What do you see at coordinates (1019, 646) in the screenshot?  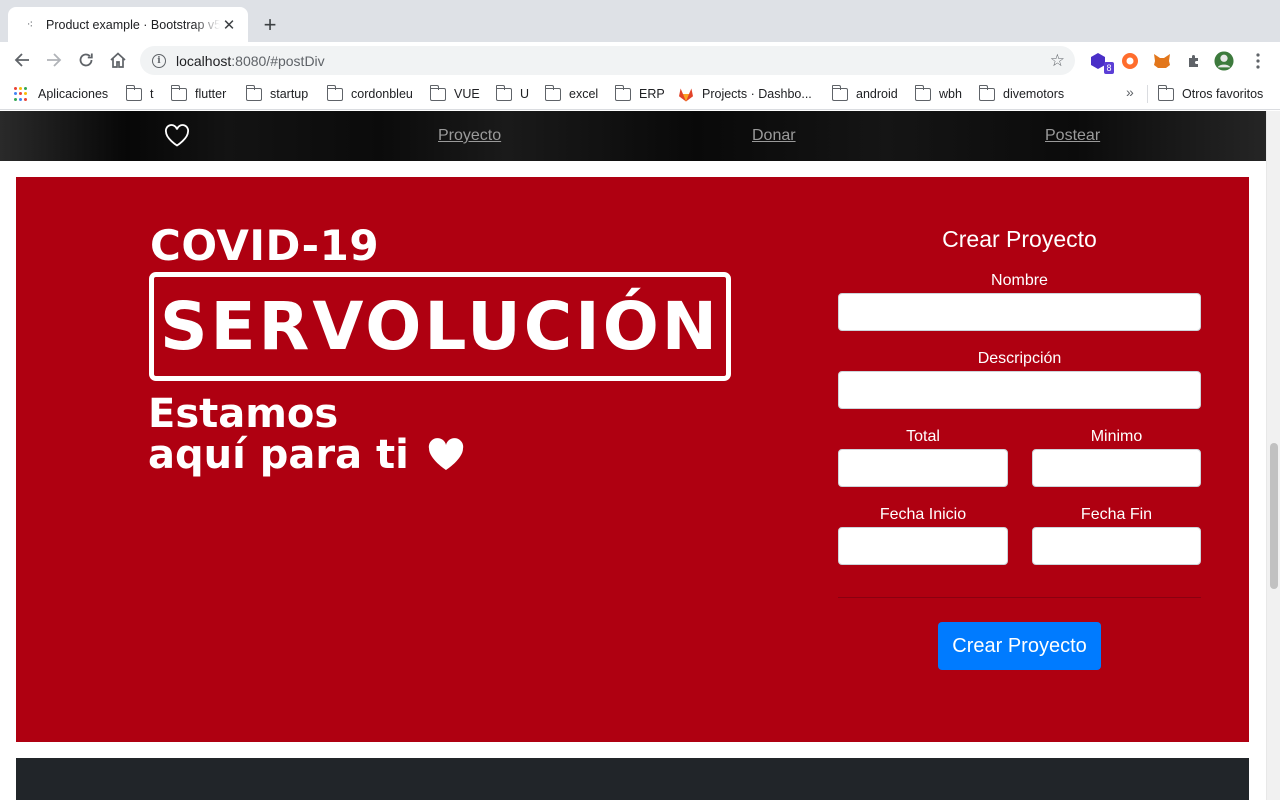 I see `crear-proyecto-button: Crear Proyecto` at bounding box center [1019, 646].